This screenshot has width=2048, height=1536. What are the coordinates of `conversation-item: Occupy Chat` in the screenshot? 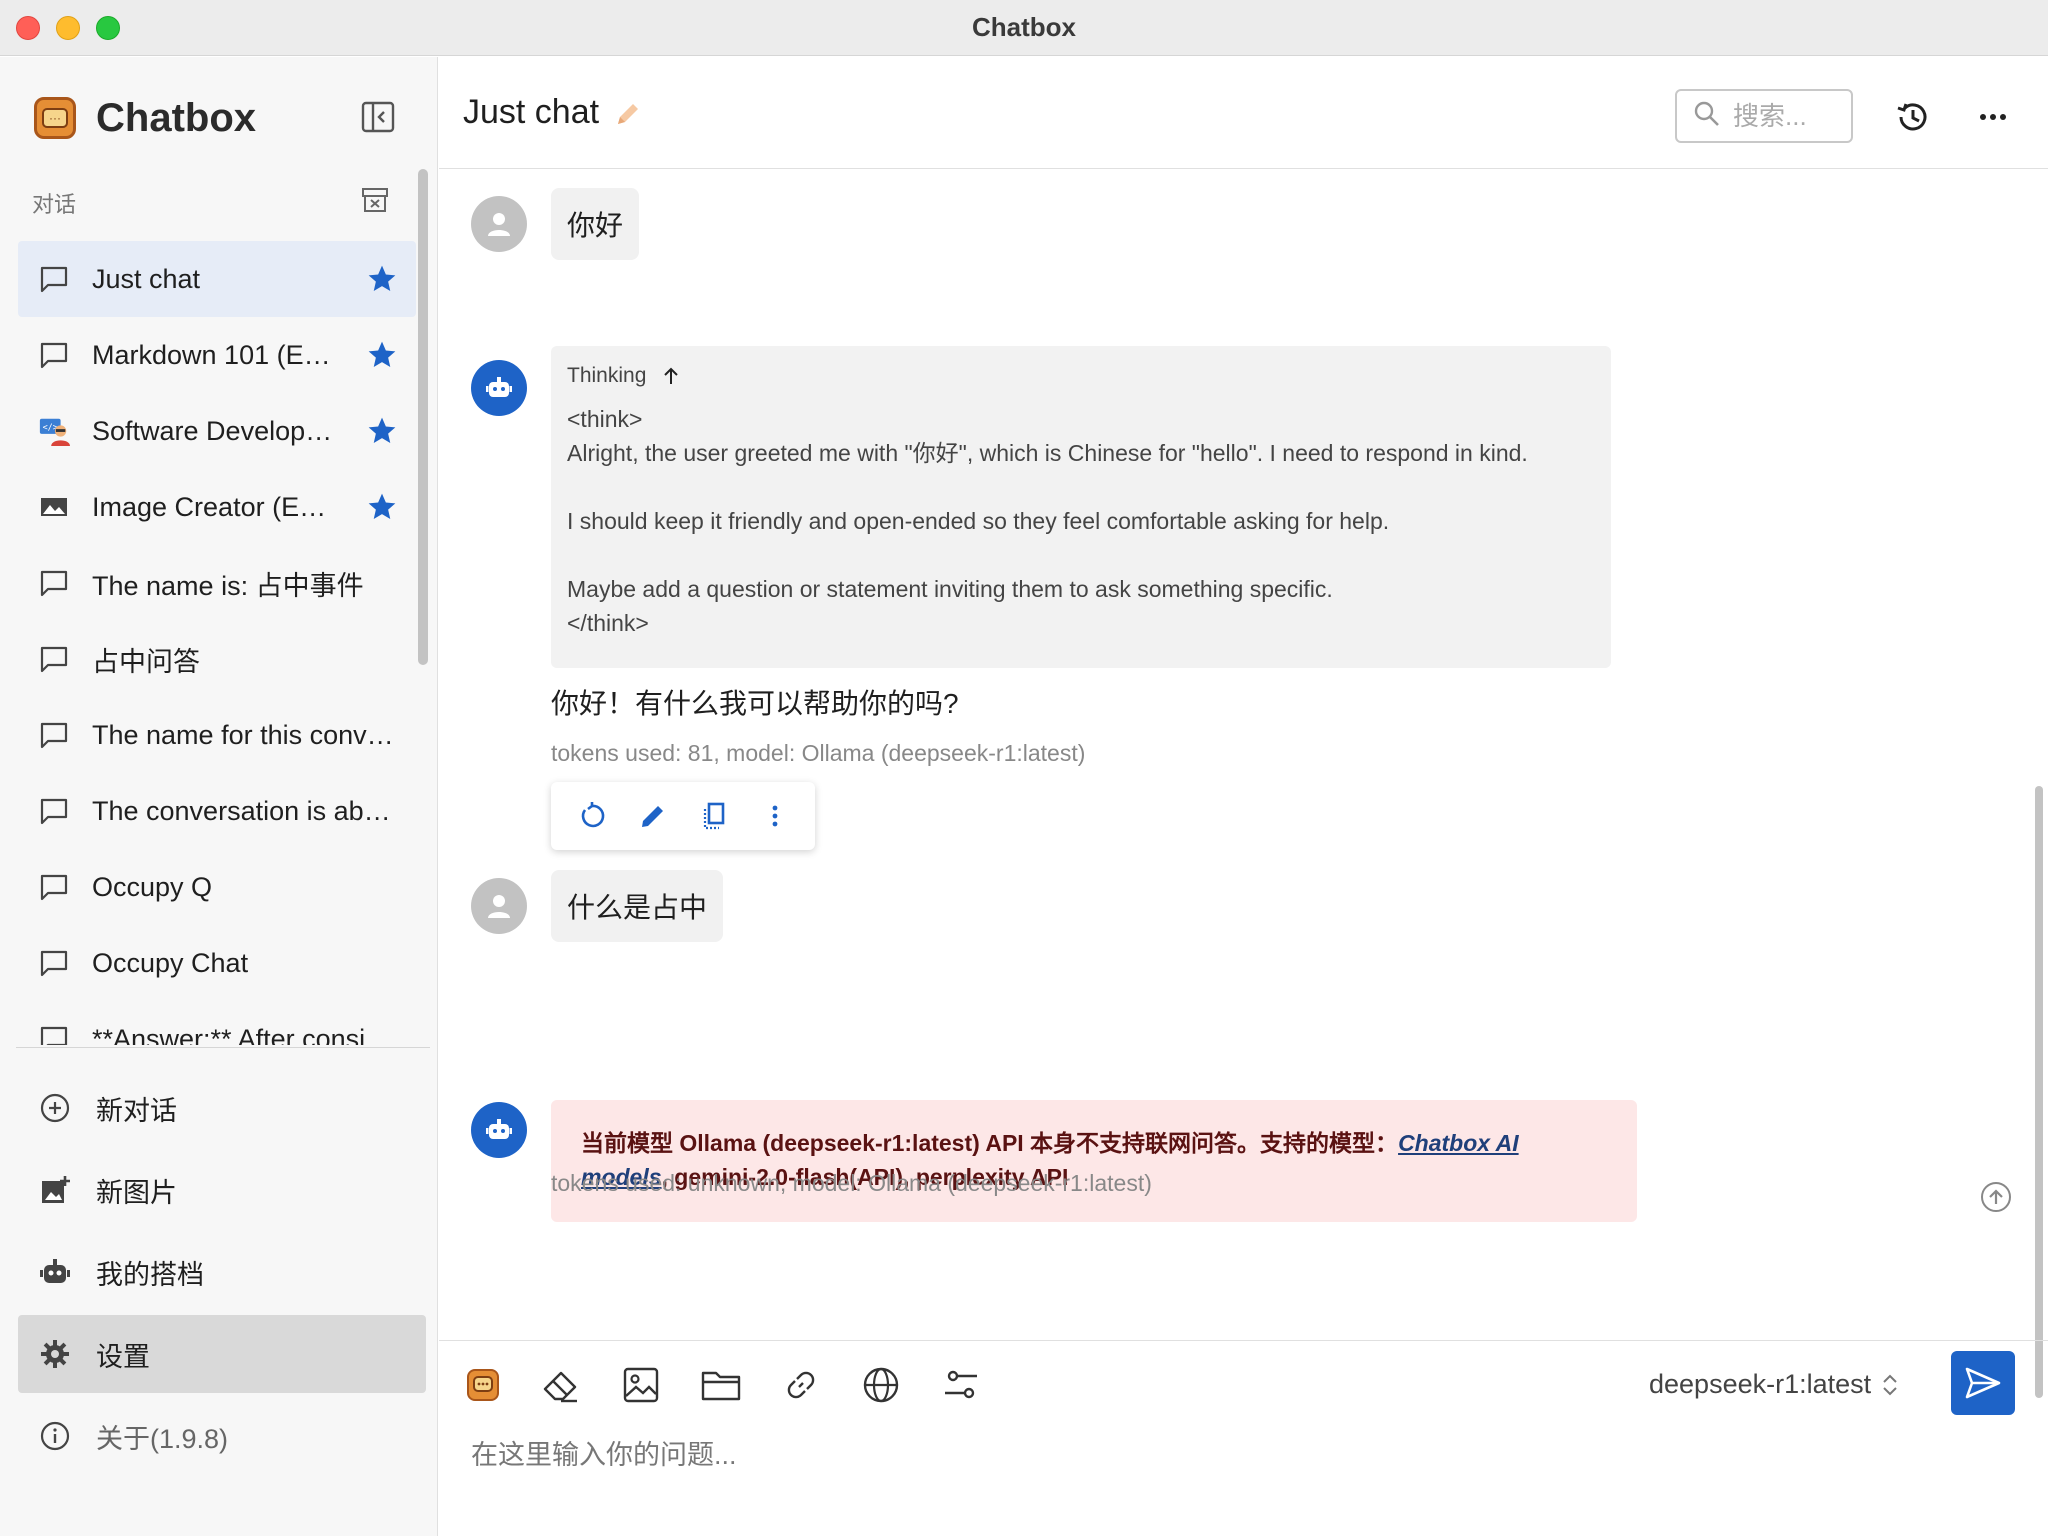 It's located at (217, 963).